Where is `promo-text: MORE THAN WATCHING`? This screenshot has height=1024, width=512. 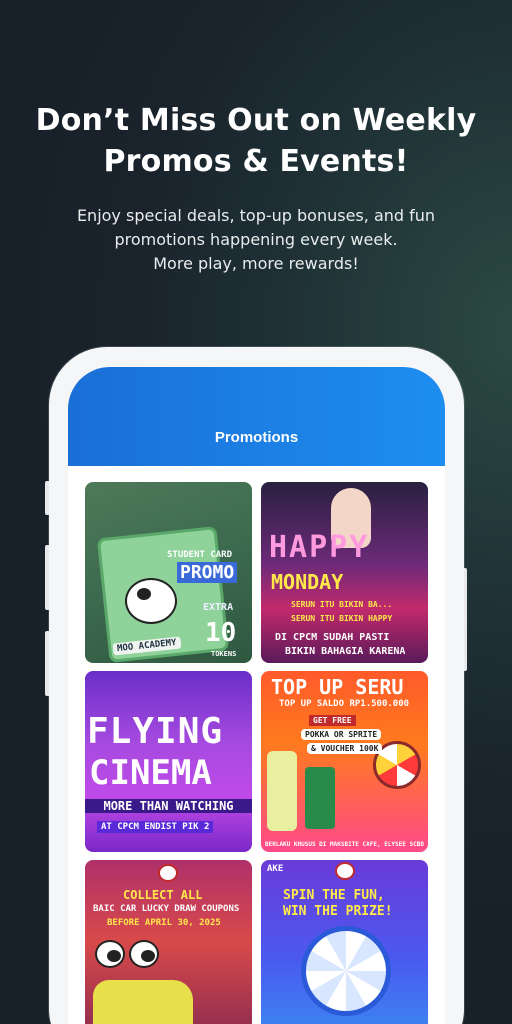 promo-text: MORE THAN WATCHING is located at coordinates (168, 806).